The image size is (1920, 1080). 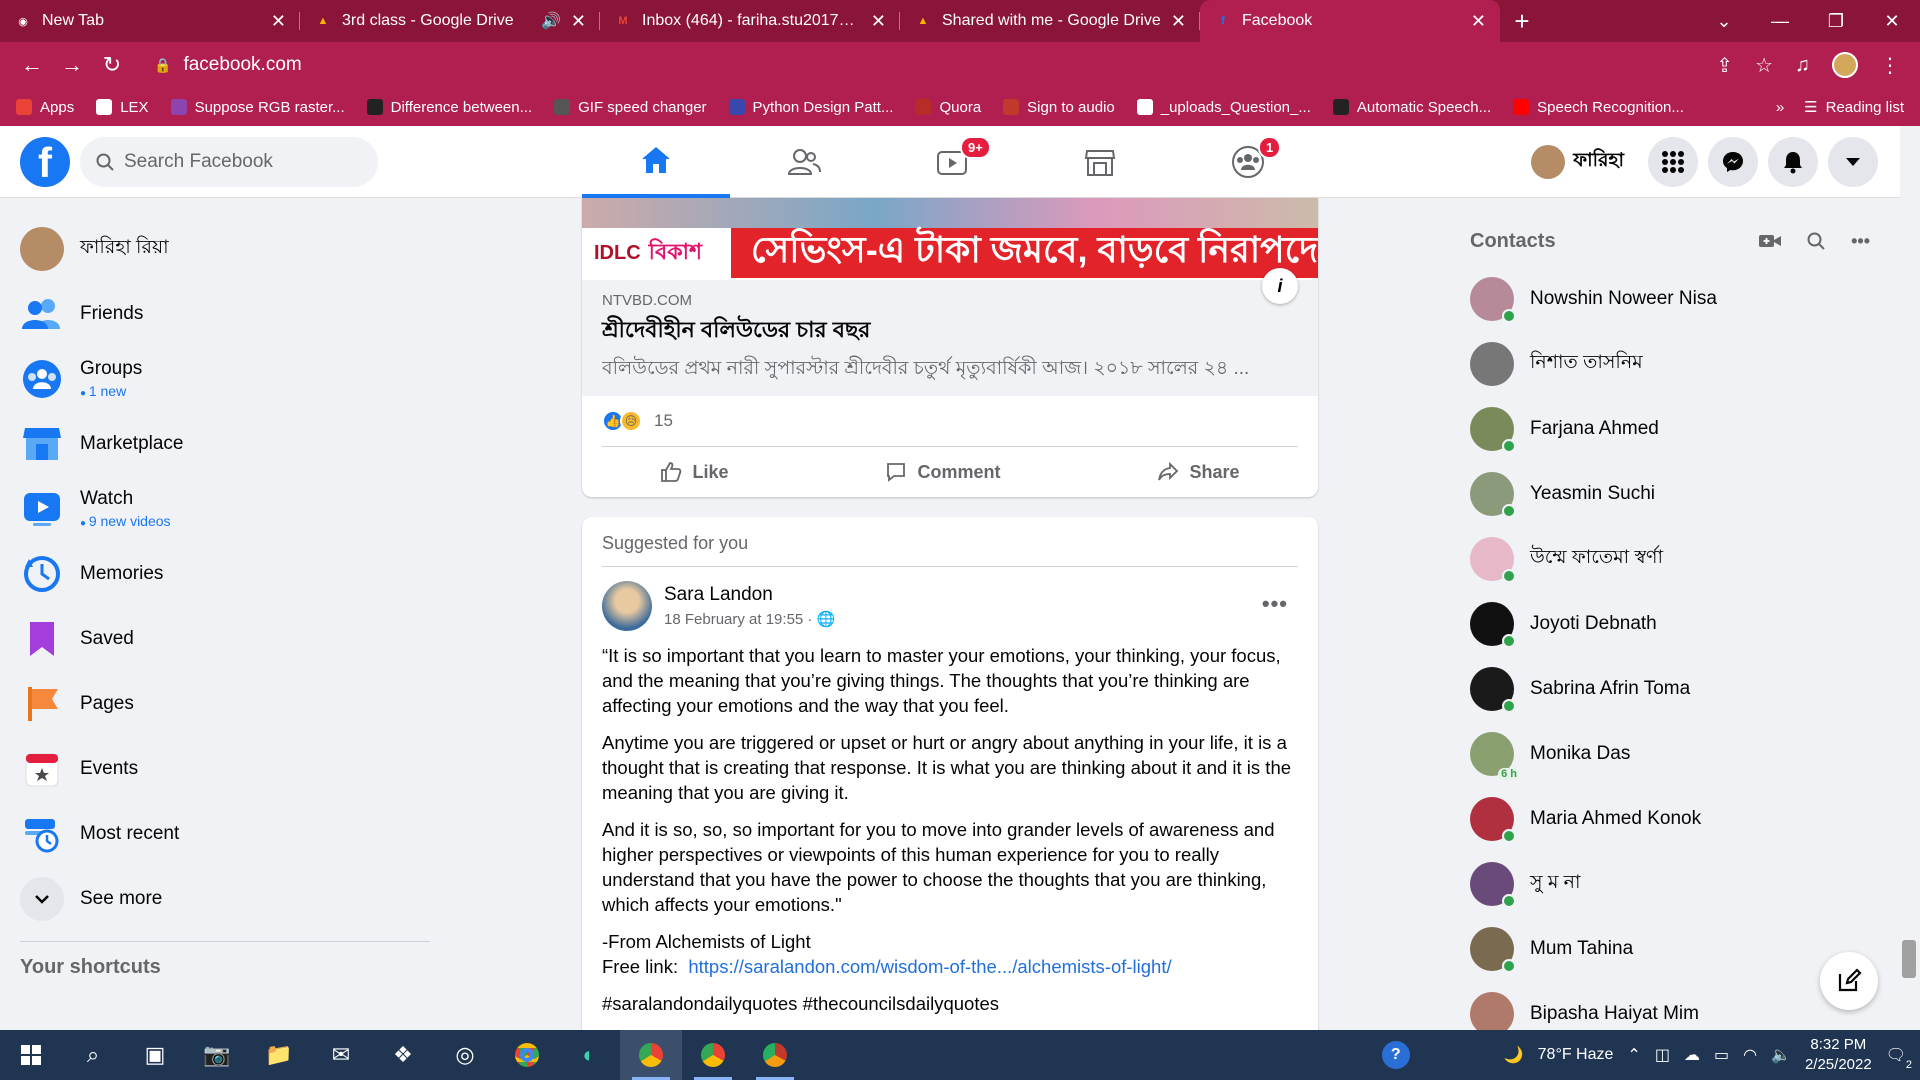 What do you see at coordinates (1100, 162) in the screenshot?
I see `nav-marketplace` at bounding box center [1100, 162].